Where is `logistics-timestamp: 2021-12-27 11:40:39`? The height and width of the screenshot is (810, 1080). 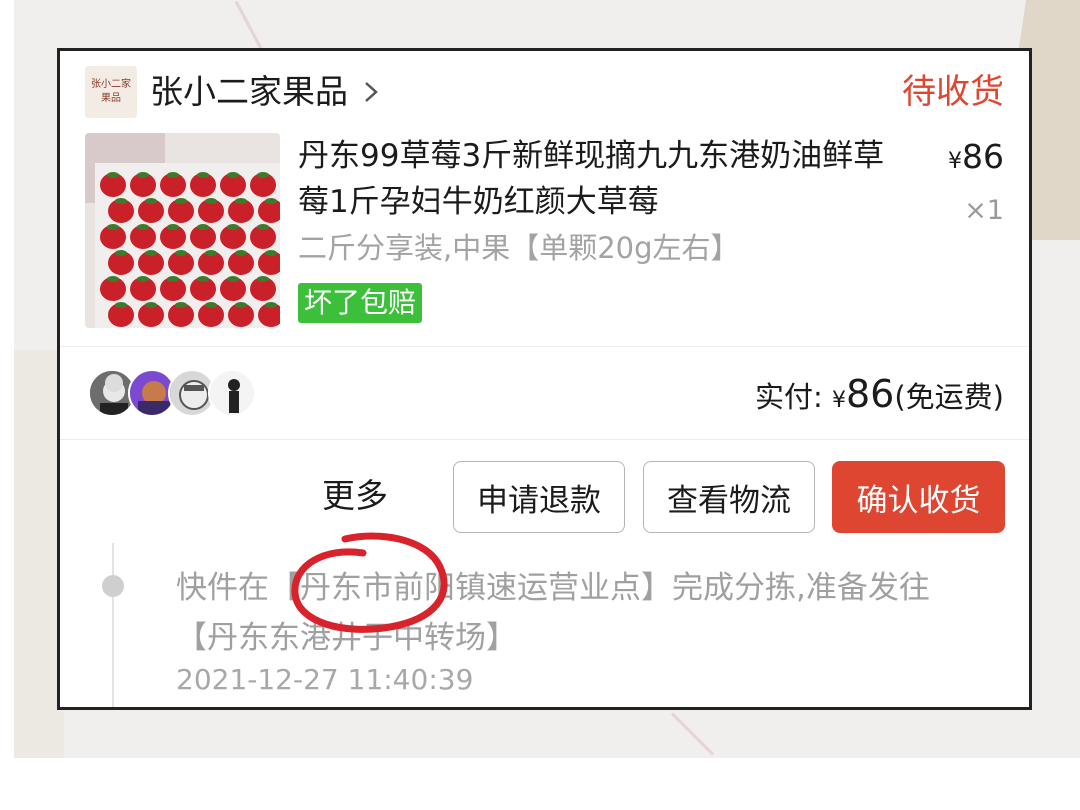
logistics-timestamp: 2021-12-27 11:40:39 is located at coordinates (325, 679).